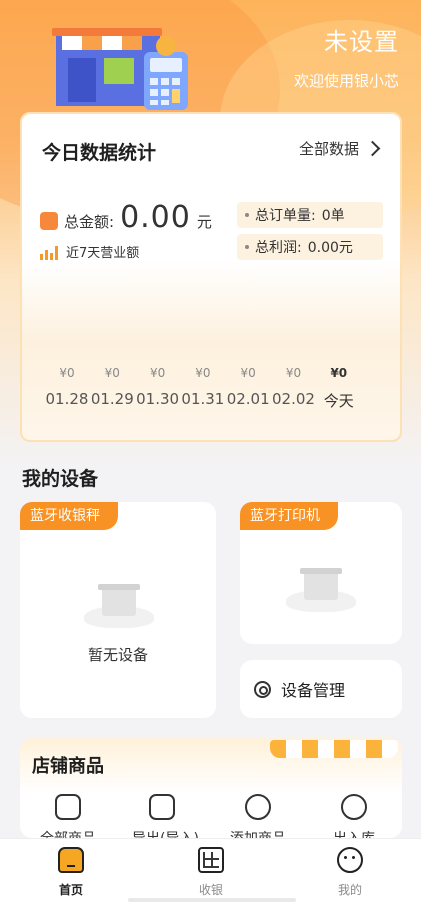 Image resolution: width=421 pixels, height=903 pixels. Describe the element at coordinates (350, 860) in the screenshot. I see `profile-icon` at that location.